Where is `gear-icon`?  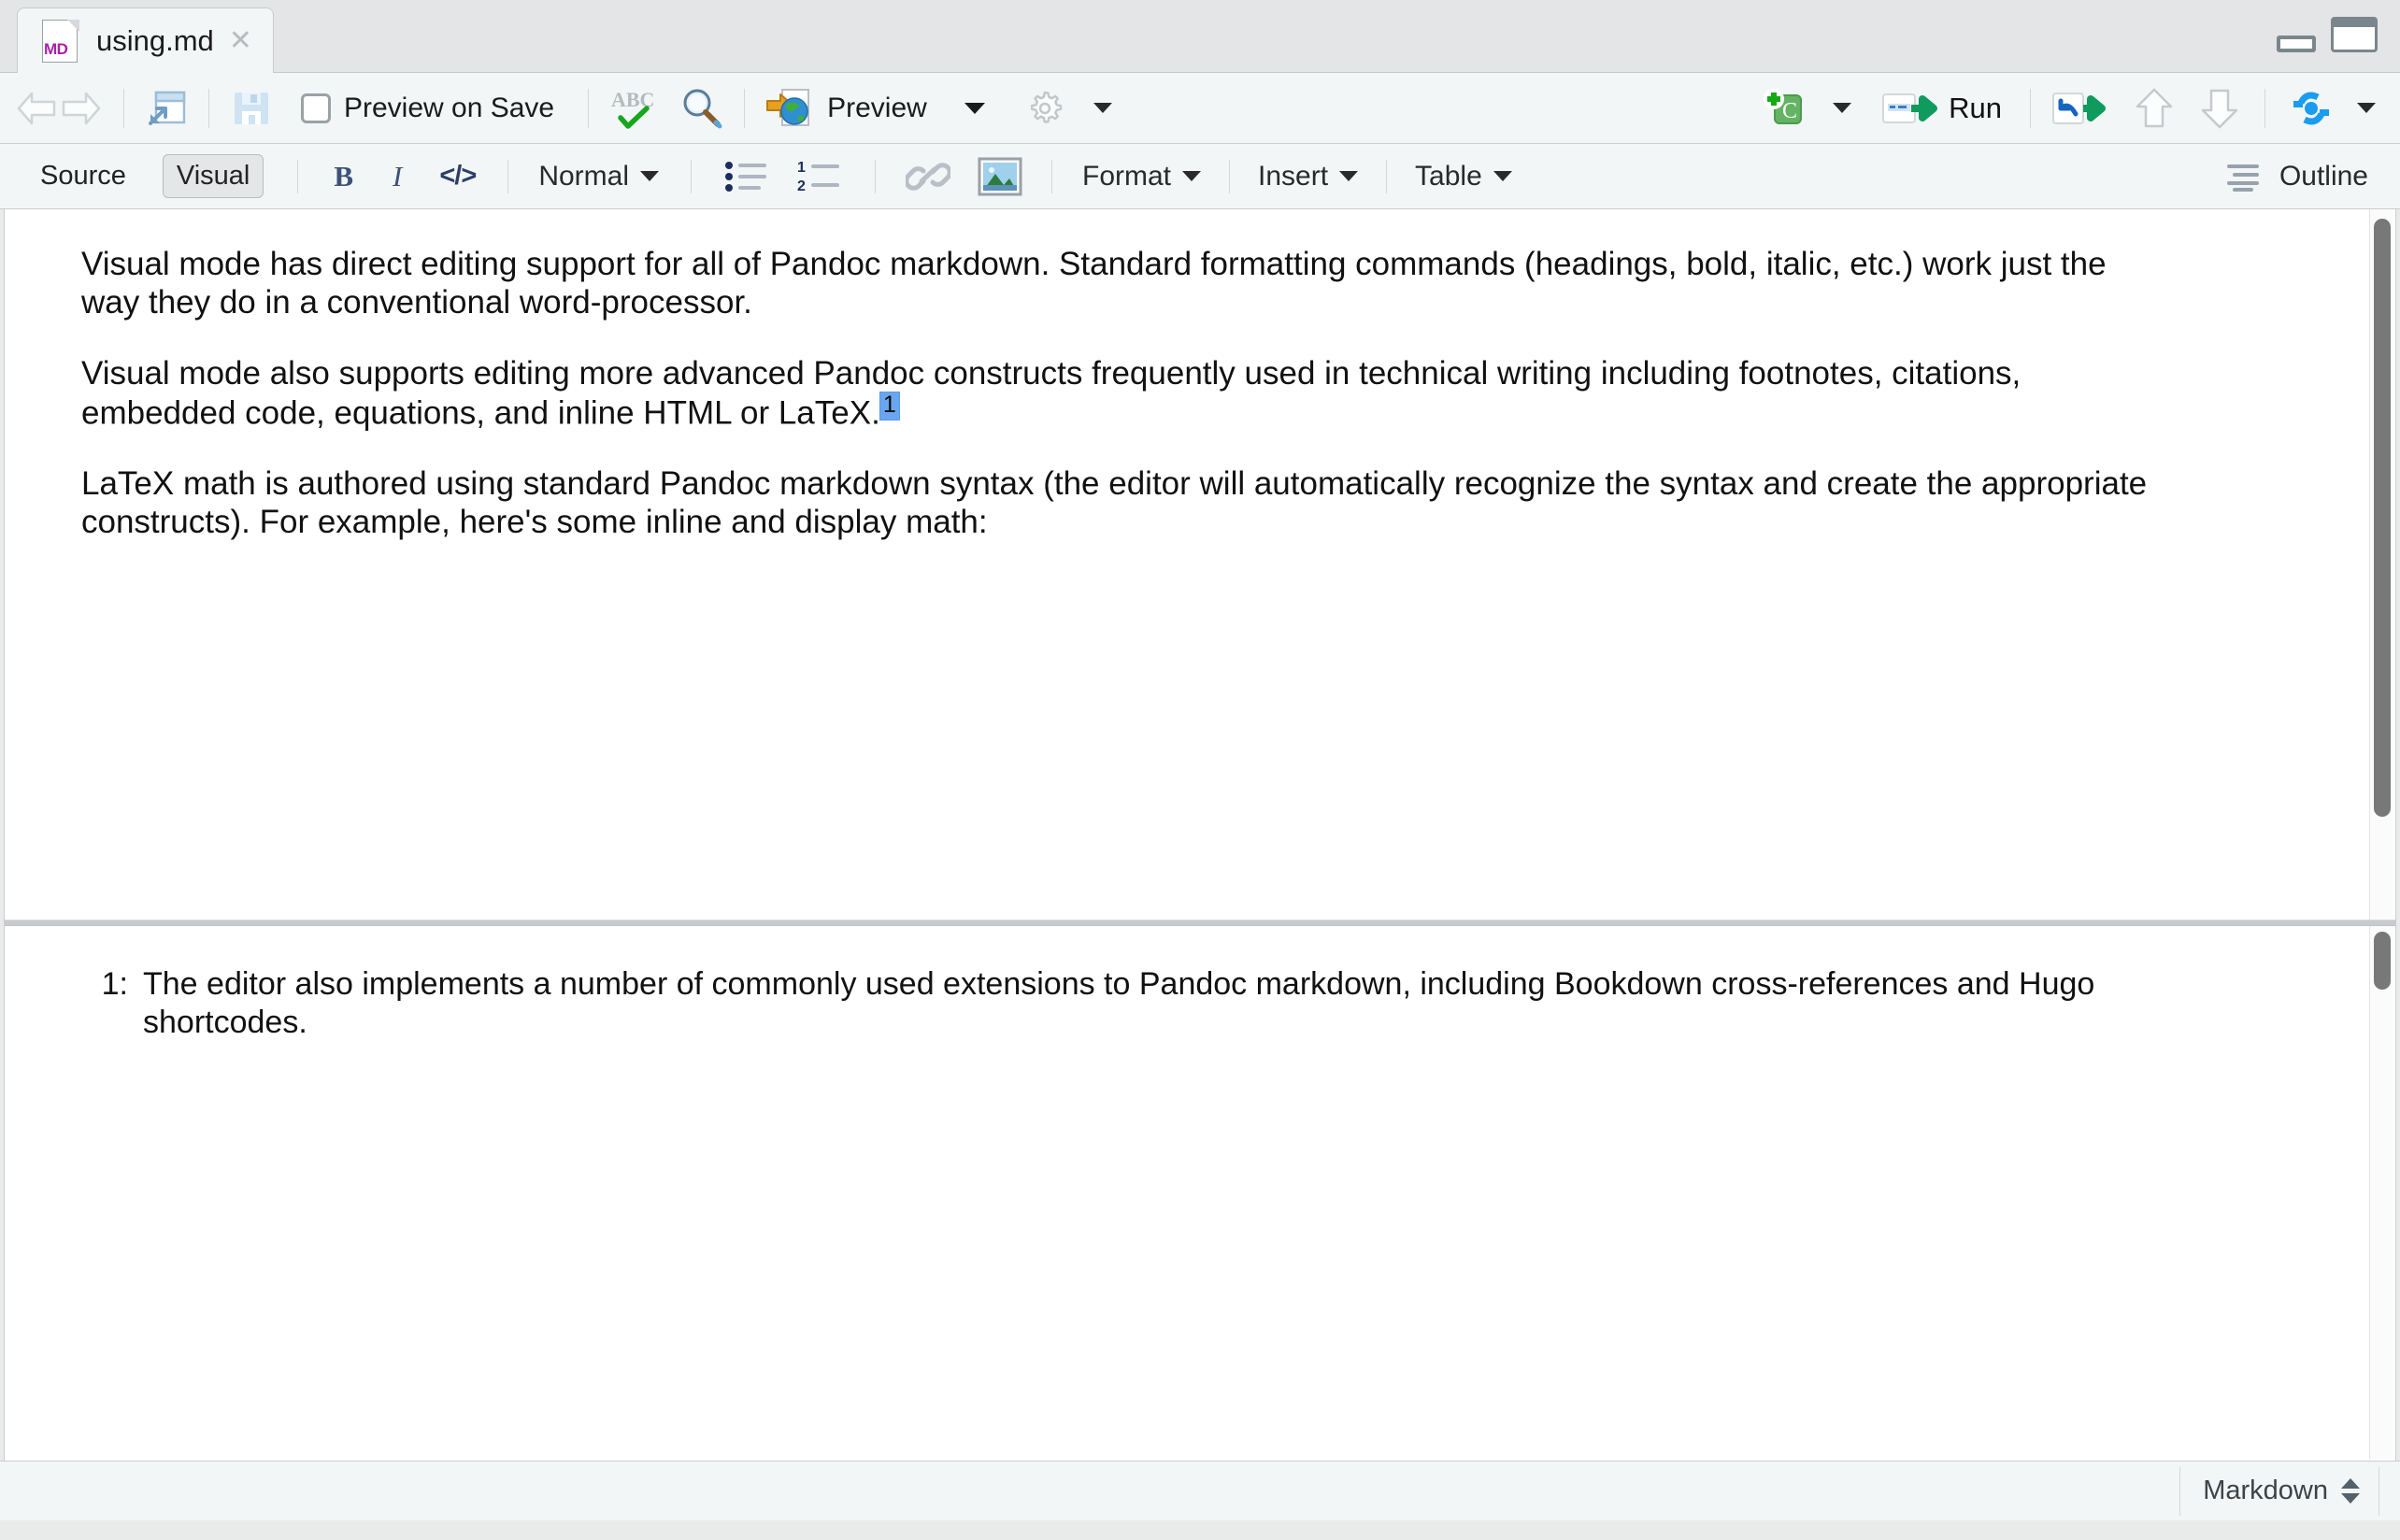 gear-icon is located at coordinates (1044, 108).